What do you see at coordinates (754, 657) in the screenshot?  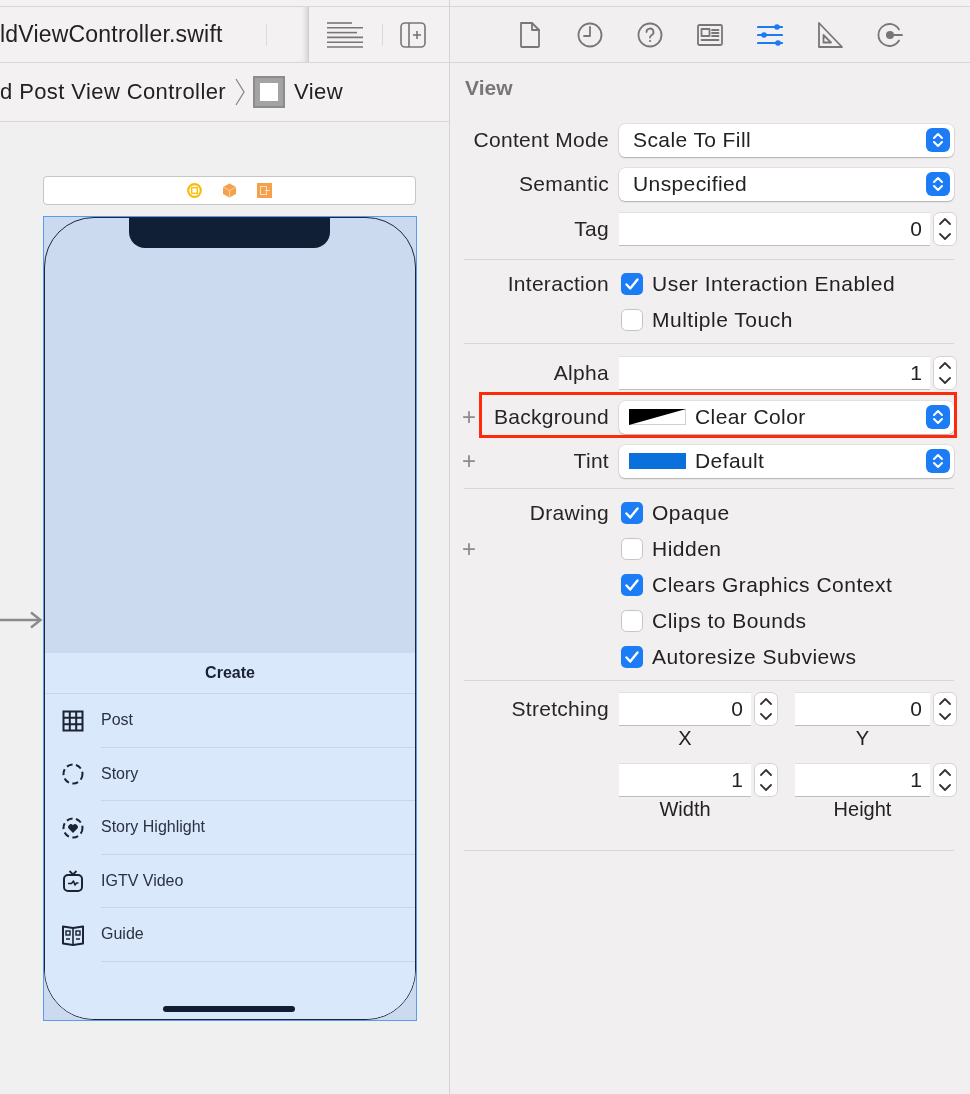 I see `checkbox-label: Autoresize Subviews` at bounding box center [754, 657].